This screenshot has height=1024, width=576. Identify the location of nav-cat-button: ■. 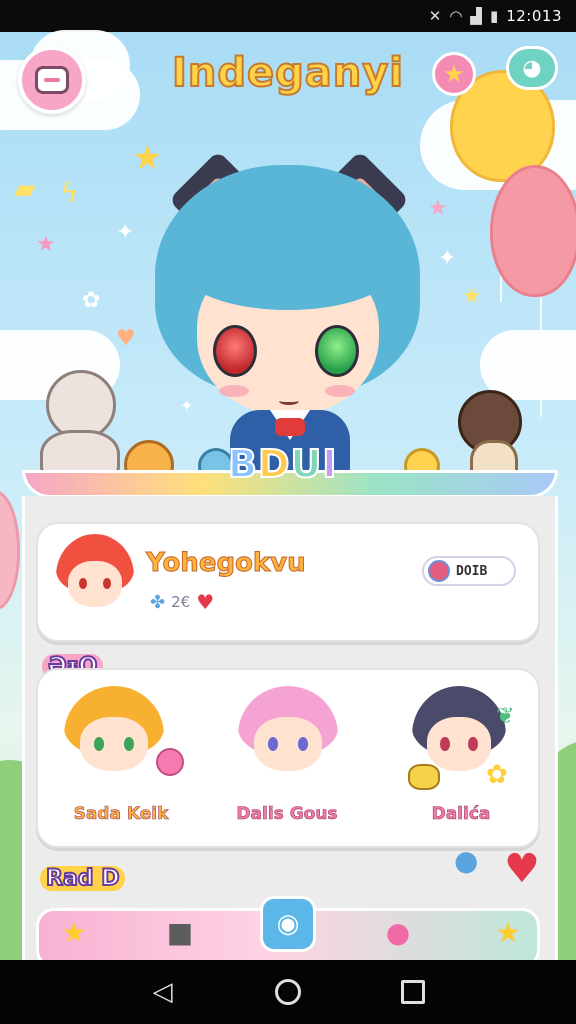
(180, 932).